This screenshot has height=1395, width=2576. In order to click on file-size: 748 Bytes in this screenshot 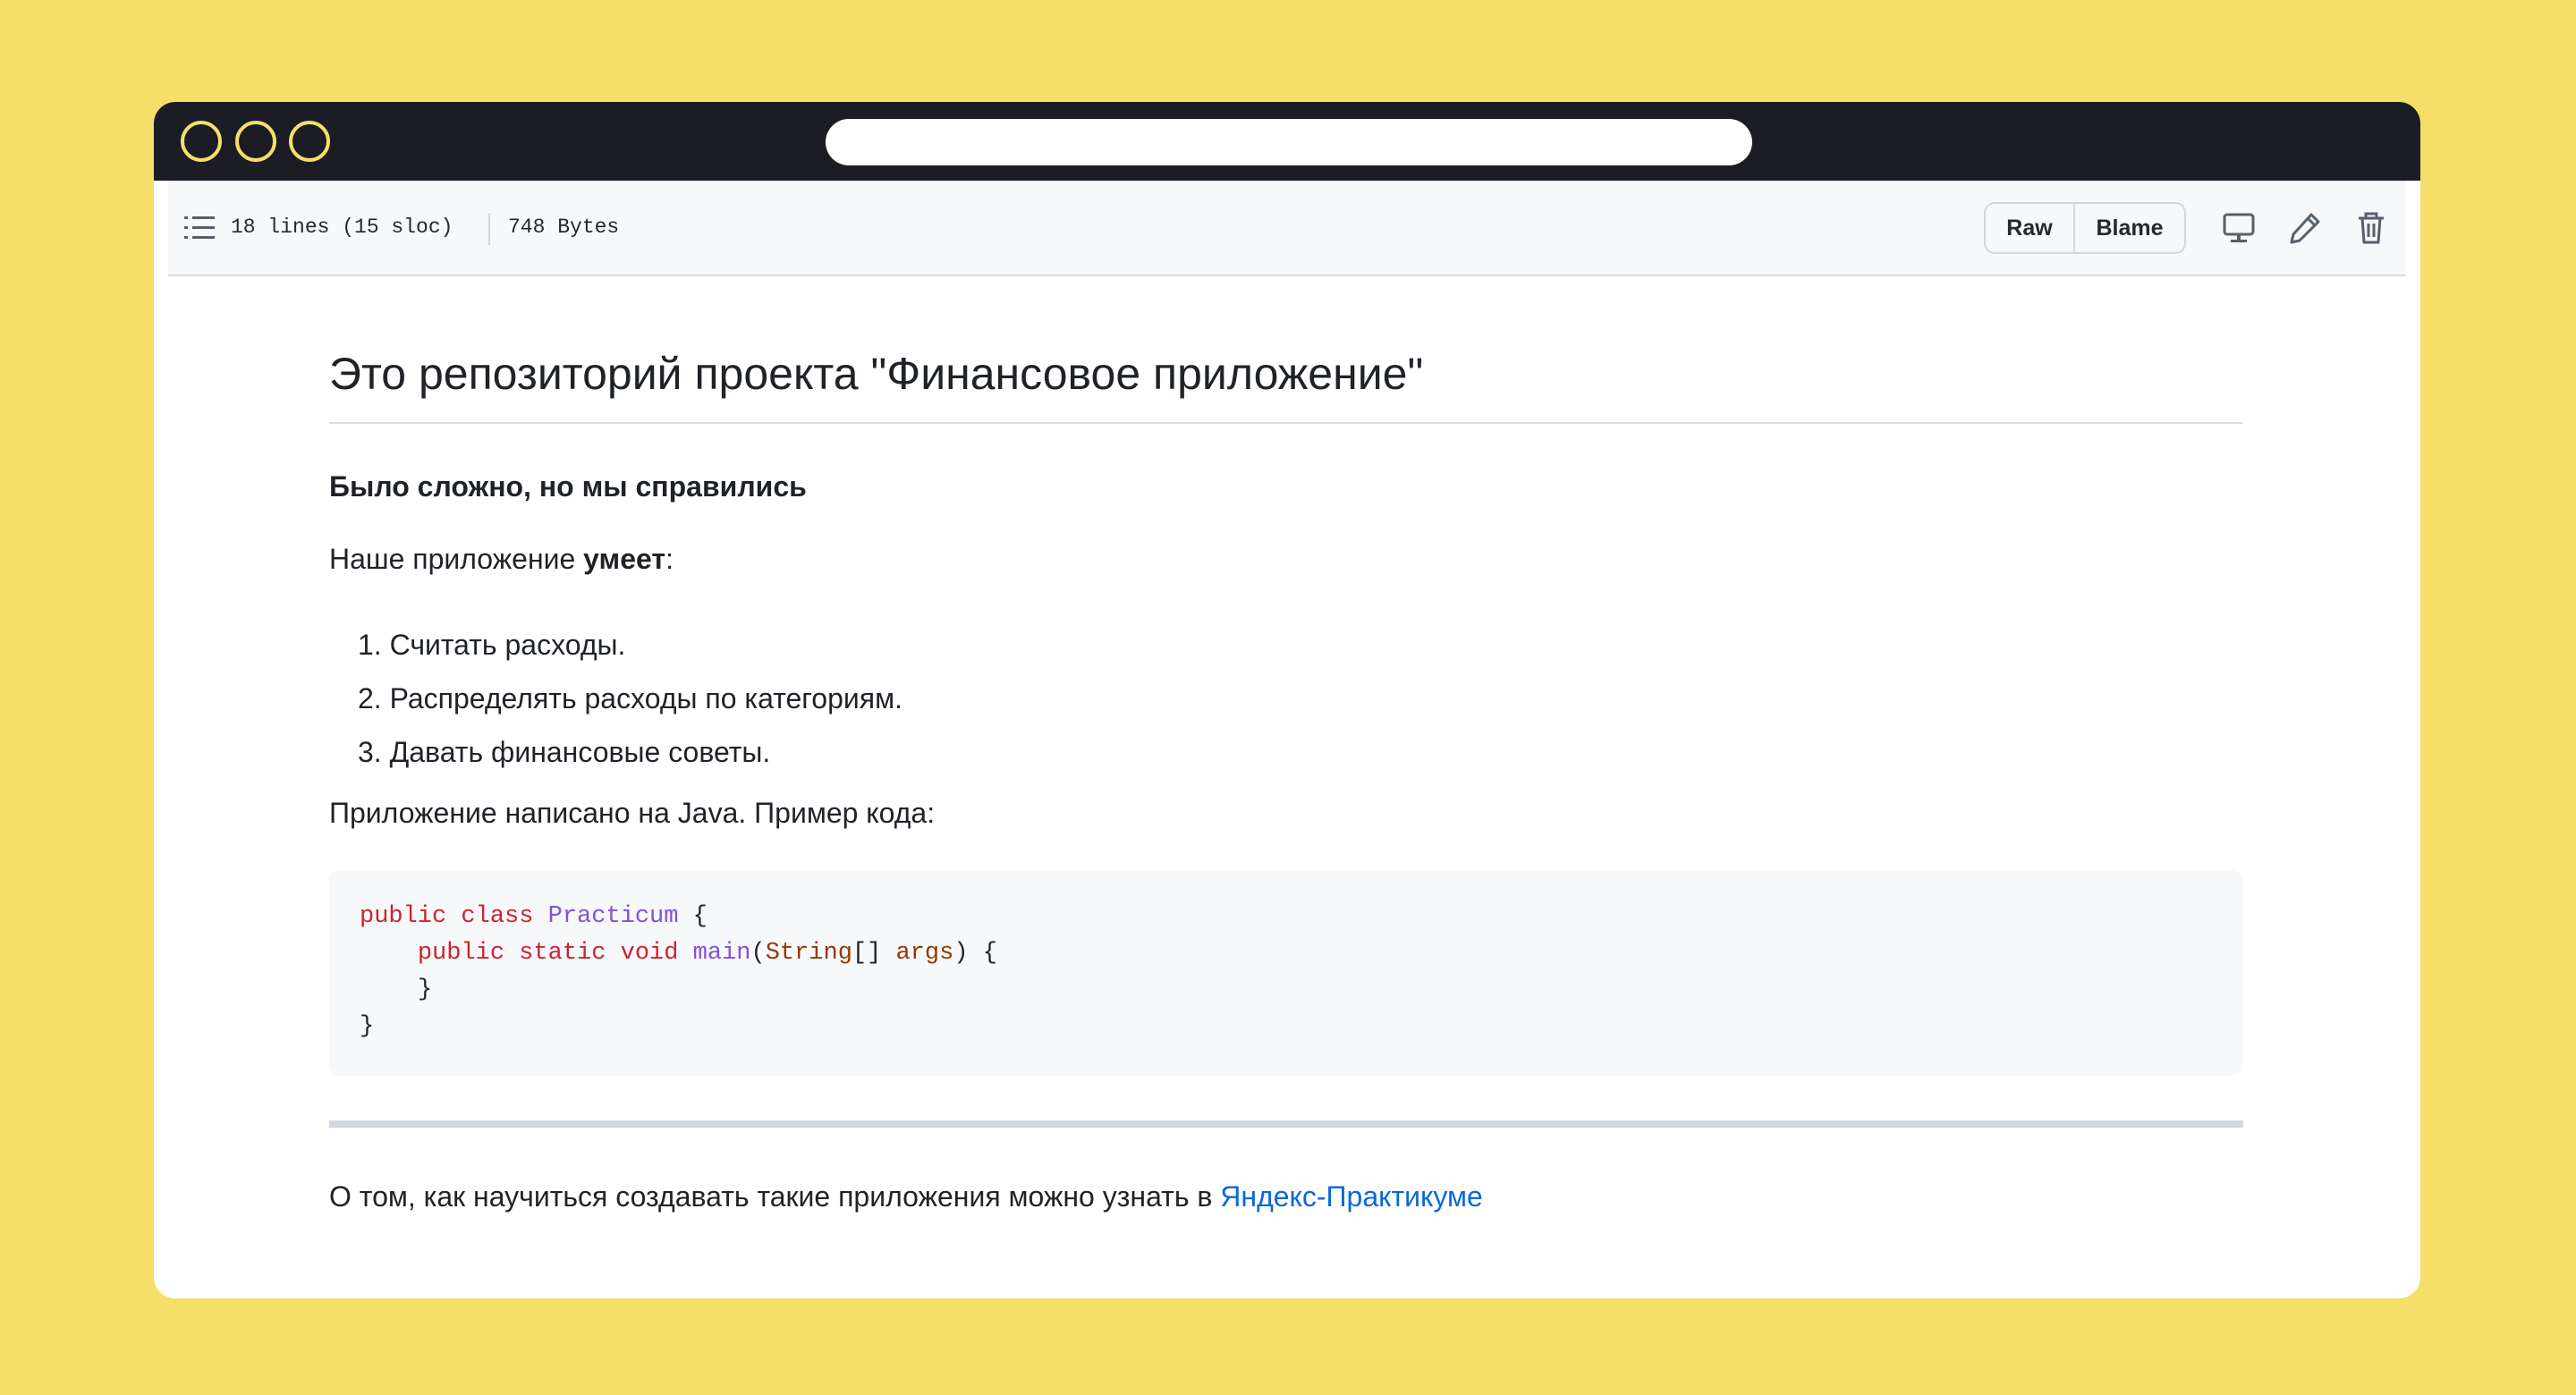, I will do `click(564, 227)`.